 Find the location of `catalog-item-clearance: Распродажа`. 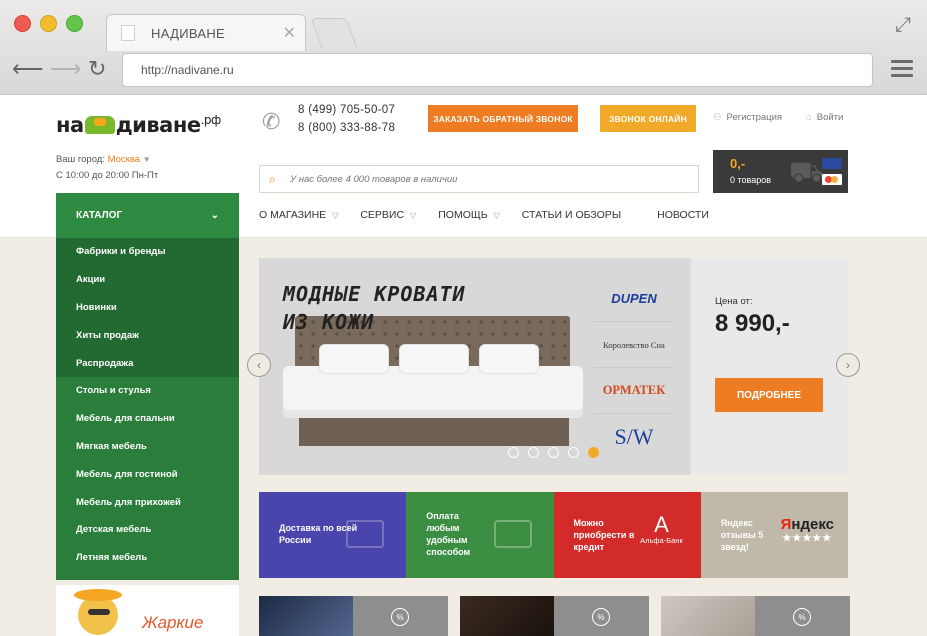

catalog-item-clearance: Распродажа is located at coordinates (147, 363).